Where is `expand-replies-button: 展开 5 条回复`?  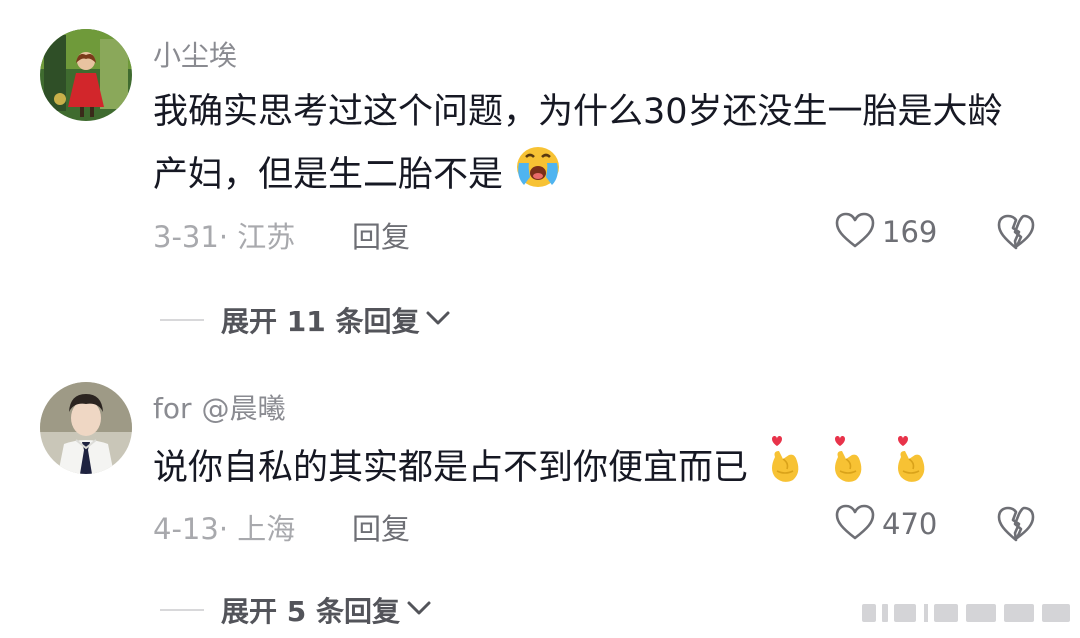
expand-replies-button: 展开 5 条回复 is located at coordinates (296, 610).